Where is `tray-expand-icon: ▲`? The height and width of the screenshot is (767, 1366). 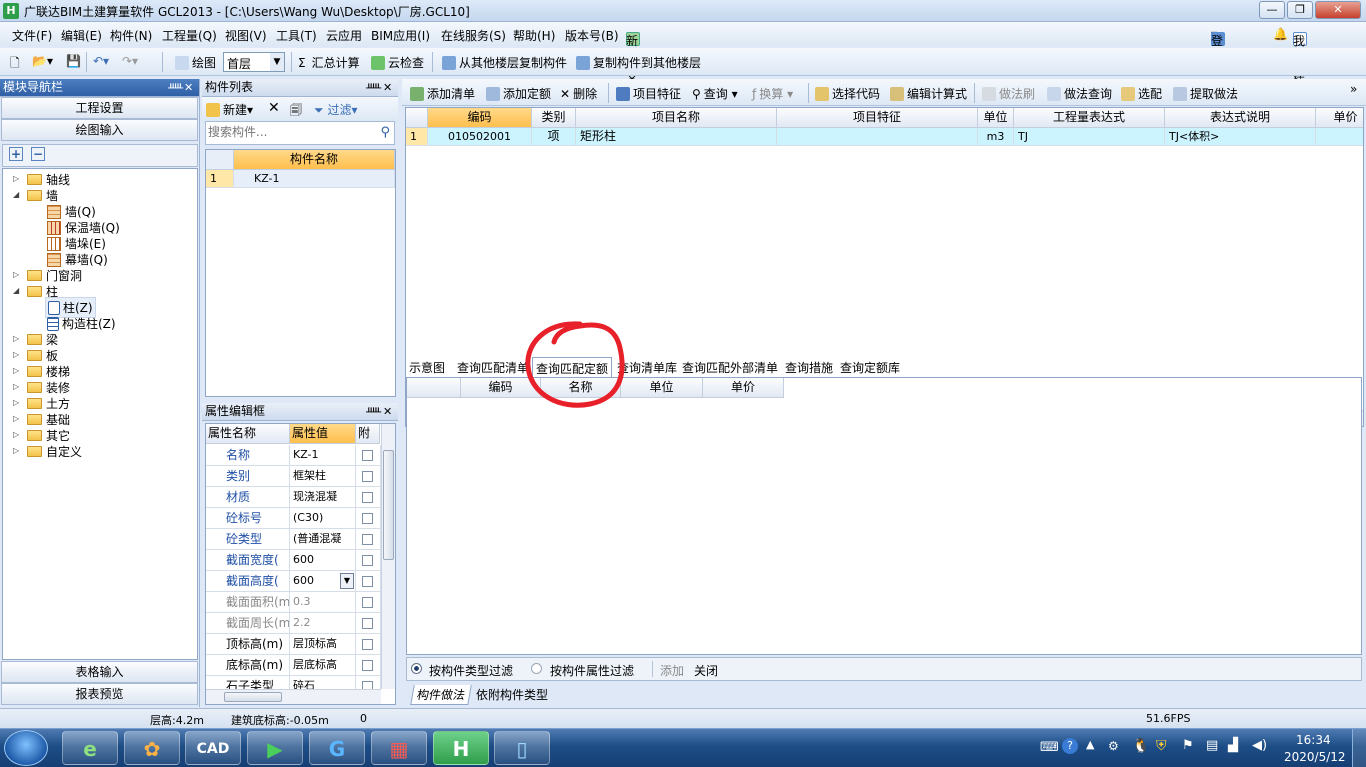 tray-expand-icon: ▲ is located at coordinates (1090, 744).